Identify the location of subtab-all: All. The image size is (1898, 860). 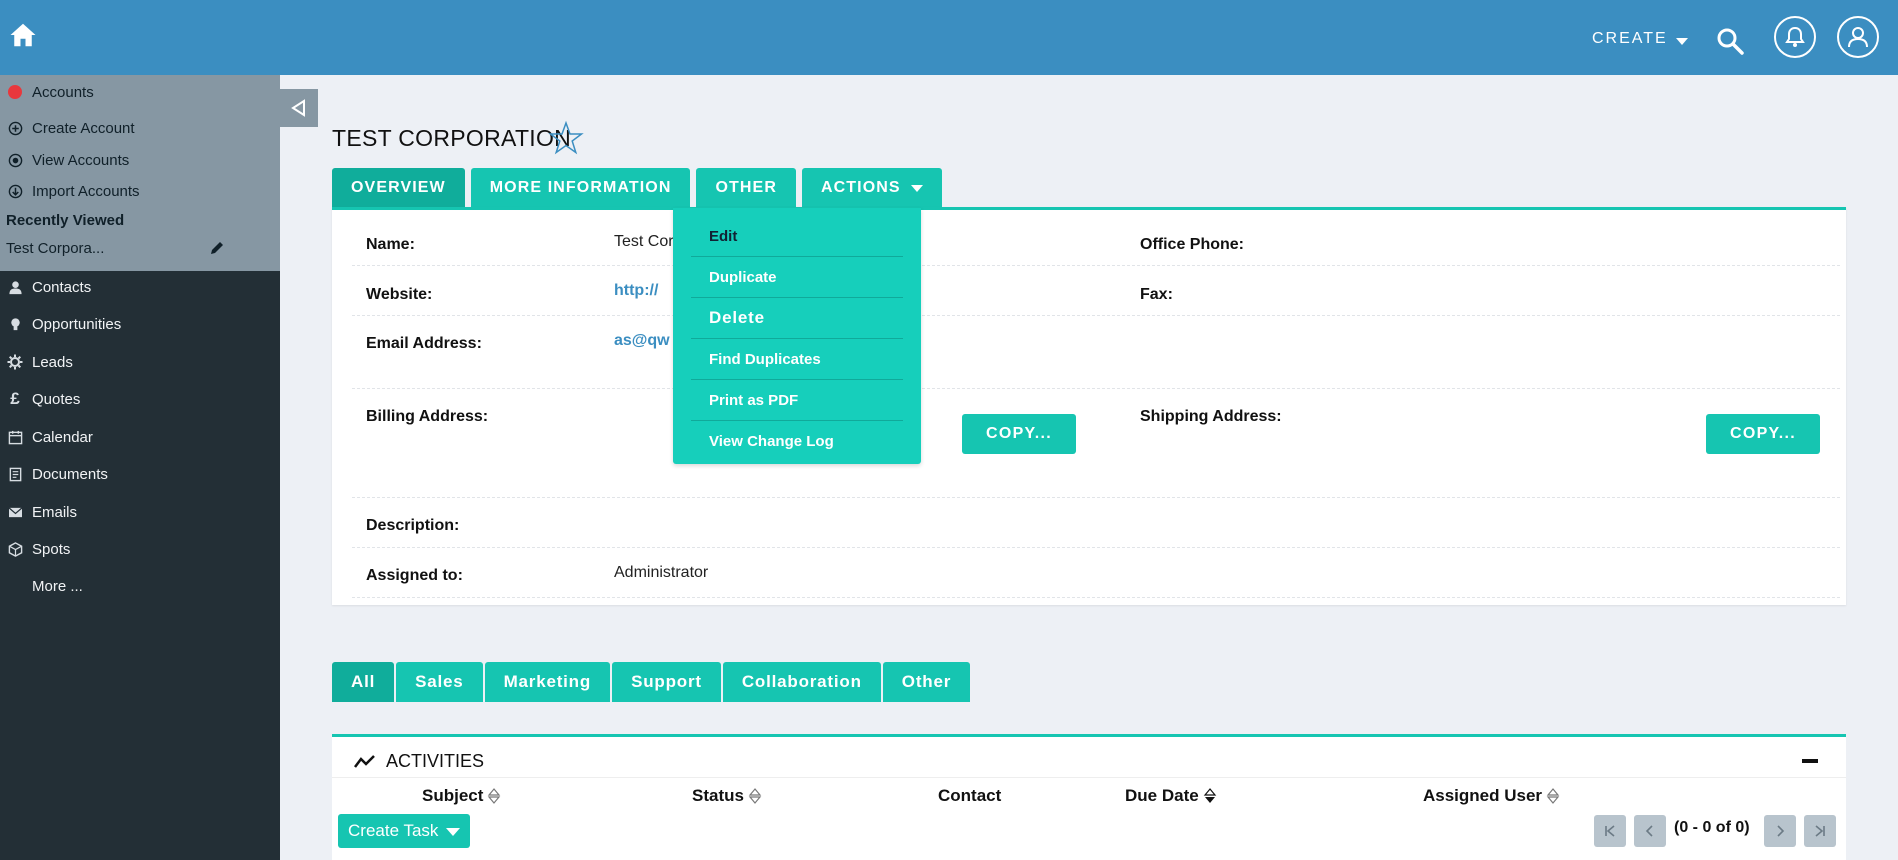
(363, 682).